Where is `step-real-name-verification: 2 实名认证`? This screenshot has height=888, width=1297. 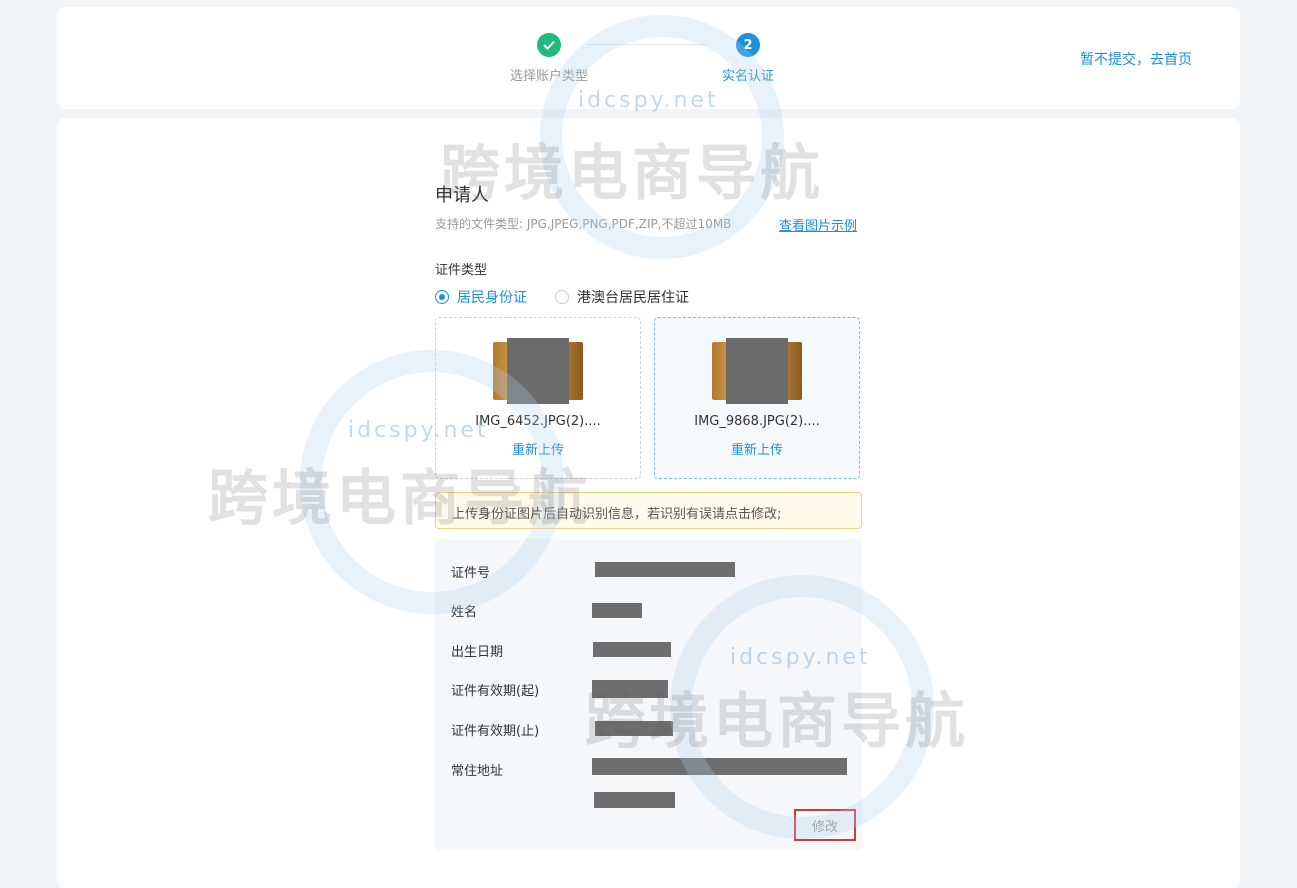 step-real-name-verification: 2 实名认证 is located at coordinates (748, 58).